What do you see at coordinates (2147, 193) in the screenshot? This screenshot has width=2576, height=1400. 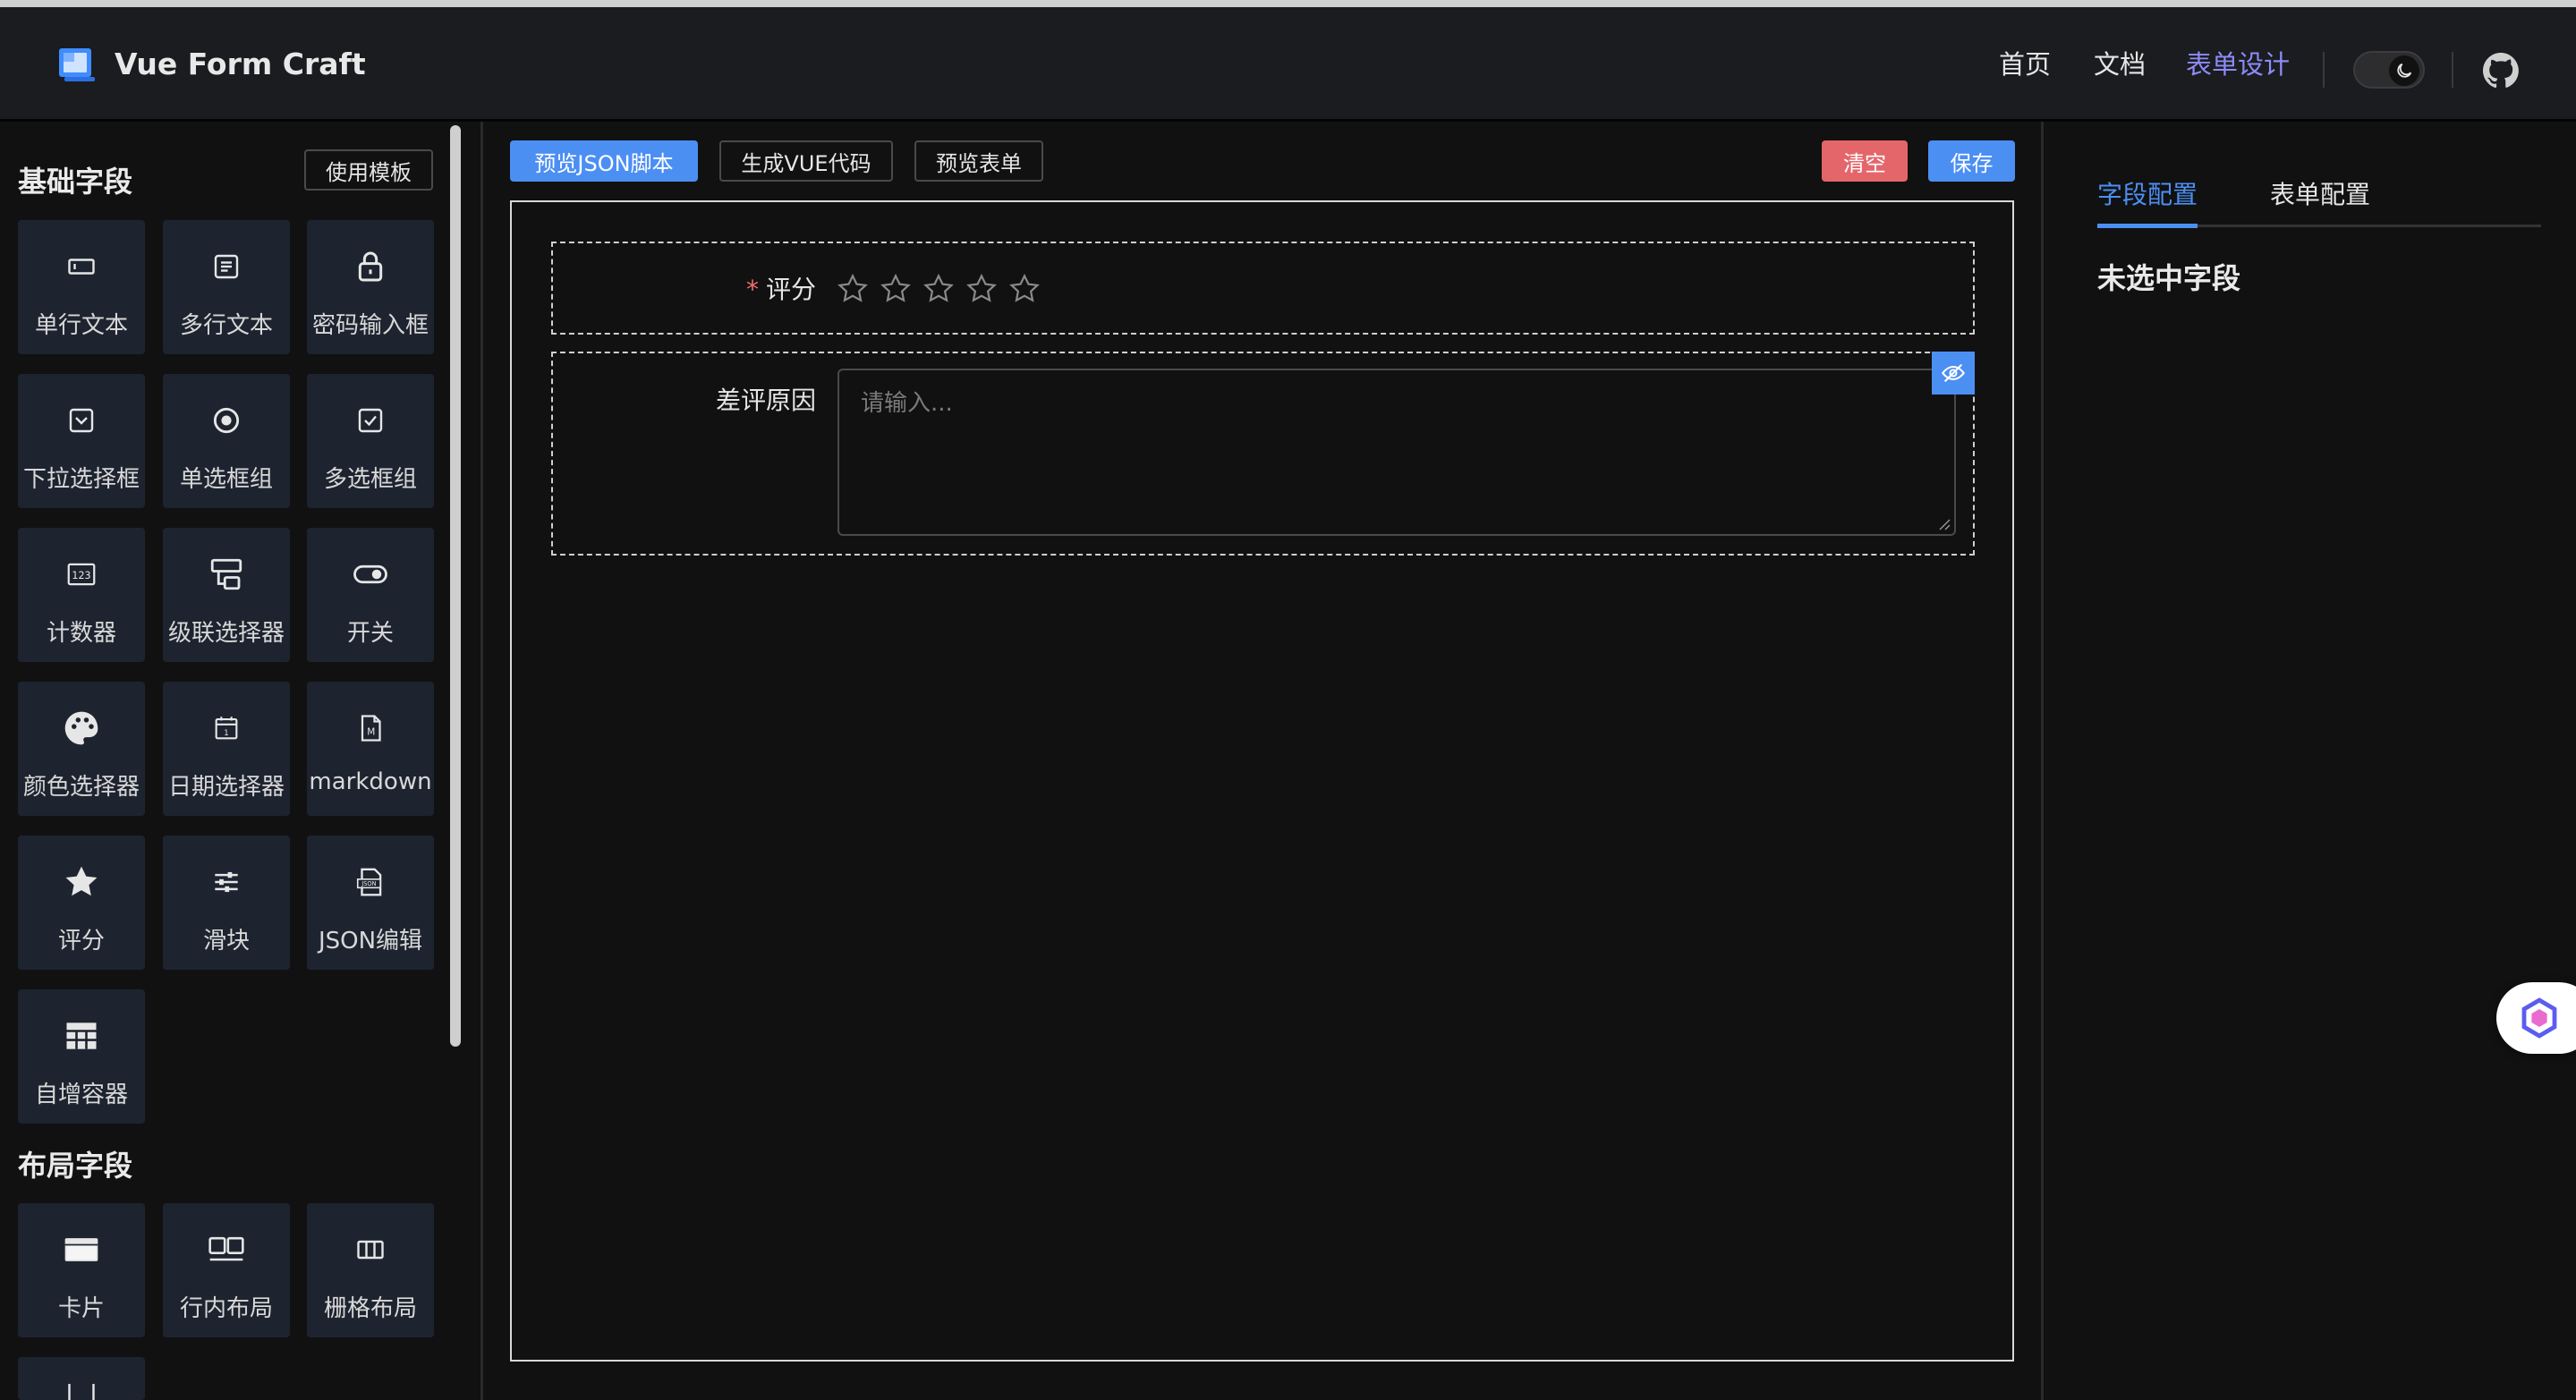 I see `tab-field-config: 字段配置` at bounding box center [2147, 193].